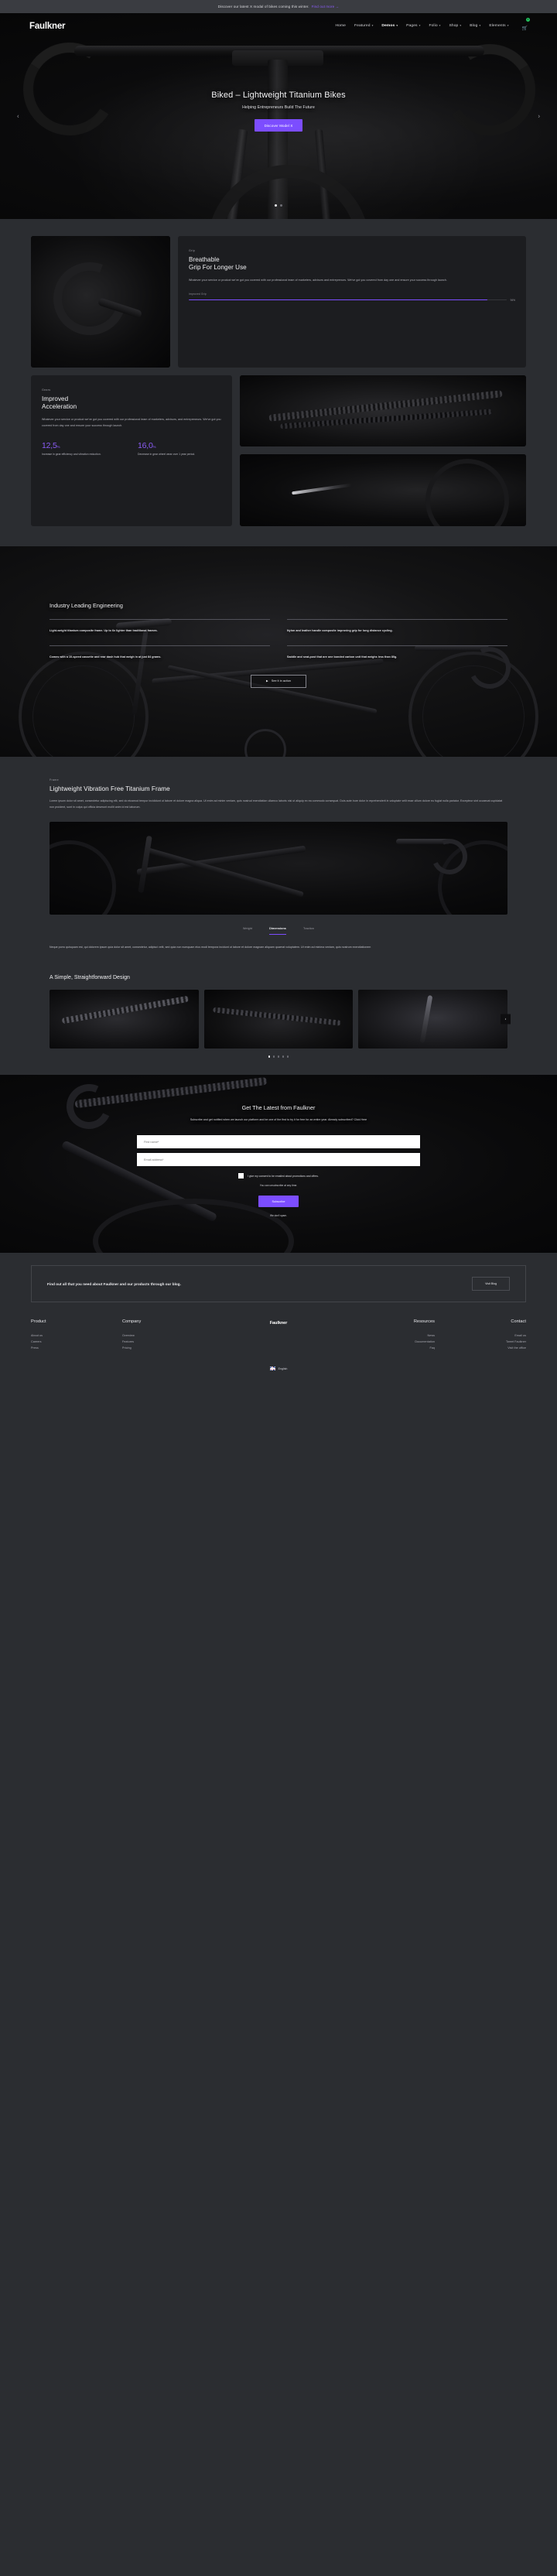 Image resolution: width=557 pixels, height=2576 pixels. I want to click on footer-link: Documentation, so click(389, 1342).